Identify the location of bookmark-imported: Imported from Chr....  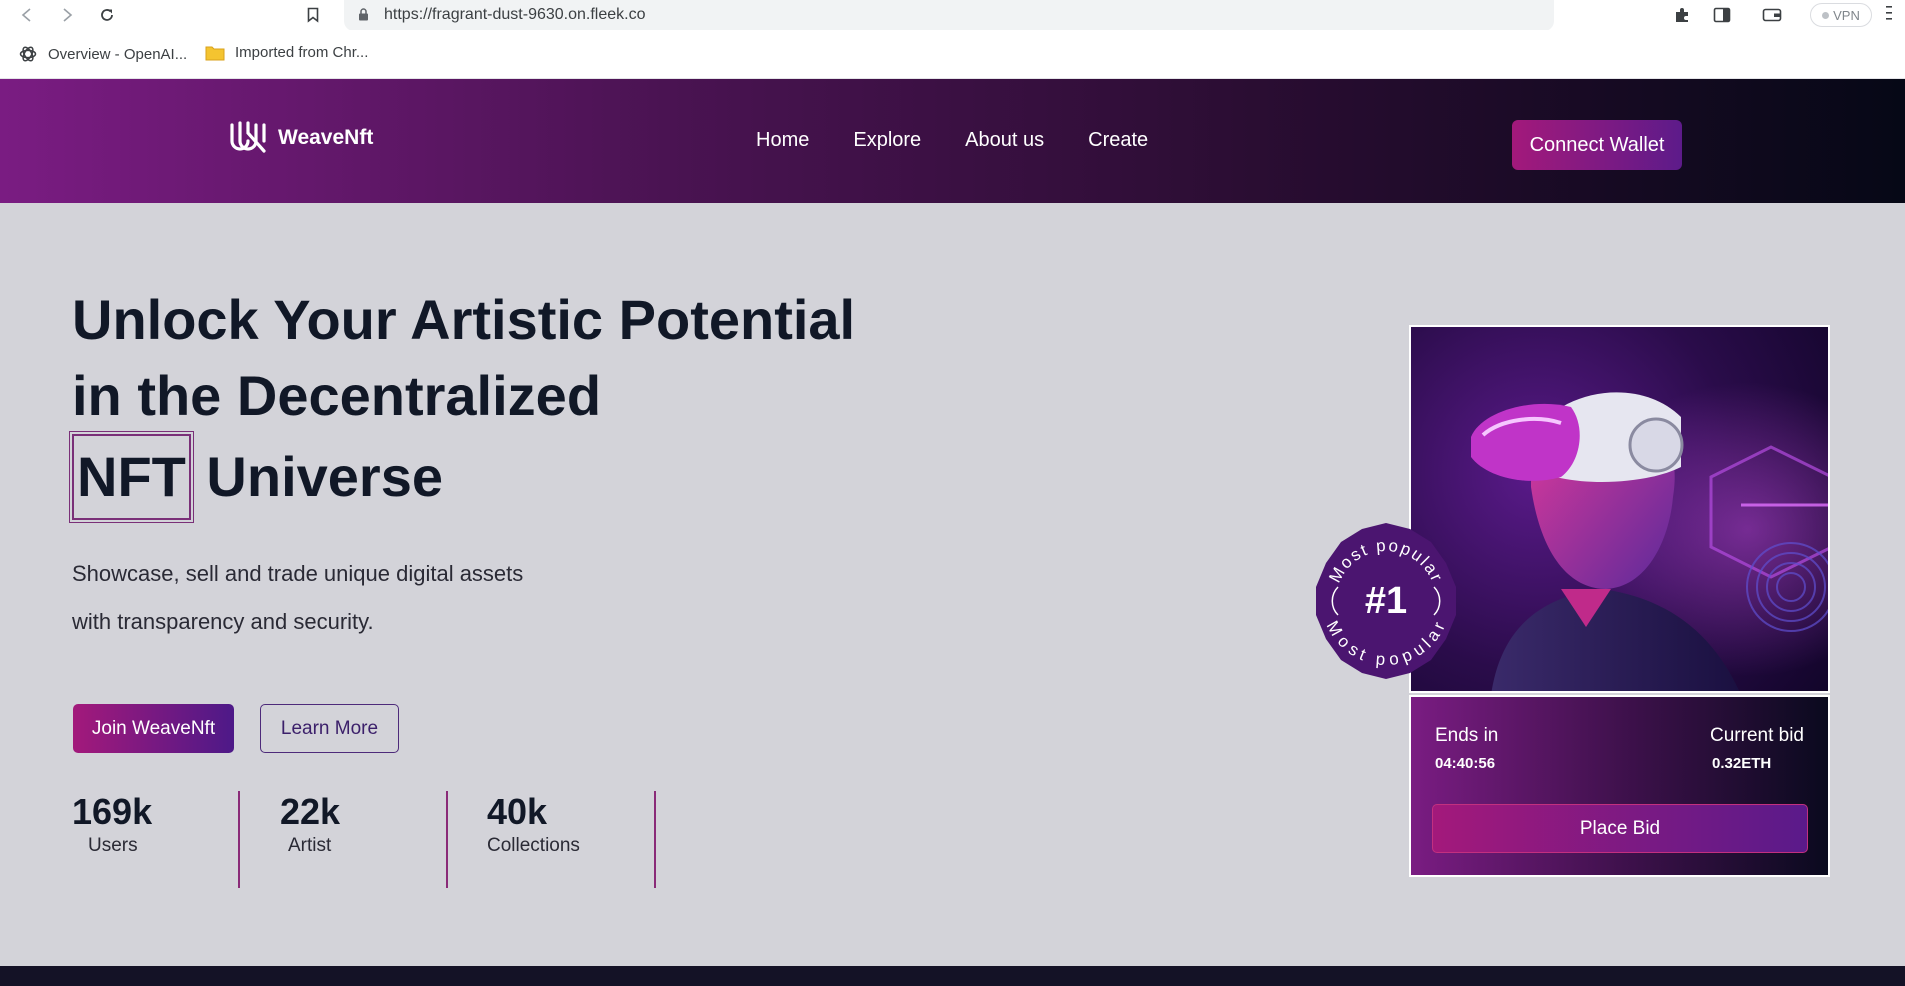
(286, 52).